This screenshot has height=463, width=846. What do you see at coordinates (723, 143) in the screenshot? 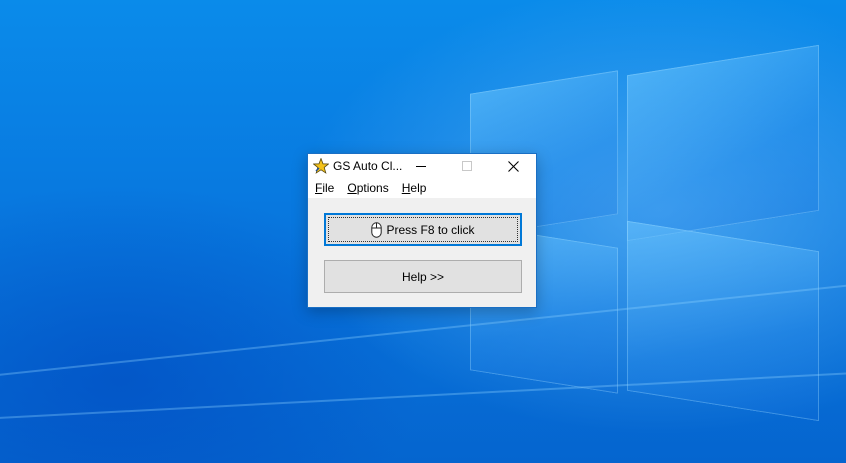
I see `windows-logo-pane-top-right` at bounding box center [723, 143].